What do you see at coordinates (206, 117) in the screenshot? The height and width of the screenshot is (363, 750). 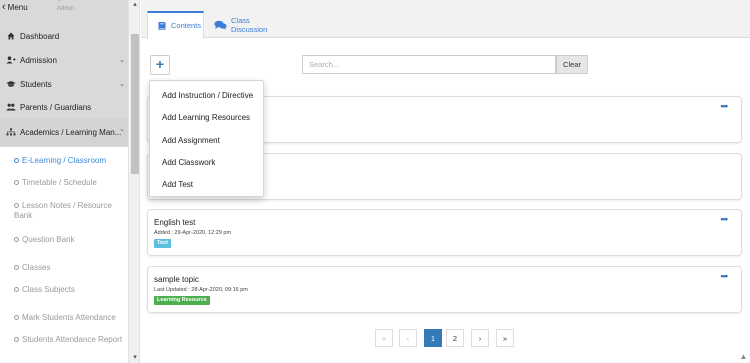 I see `menu-item-add-learning-resources: Add Learning Resources` at bounding box center [206, 117].